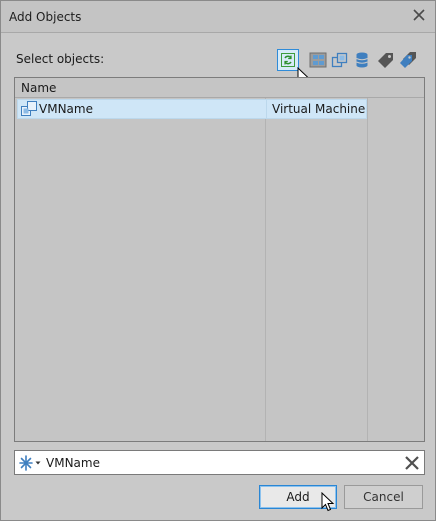  Describe the element at coordinates (408, 60) in the screenshot. I see `tags-icon` at that location.